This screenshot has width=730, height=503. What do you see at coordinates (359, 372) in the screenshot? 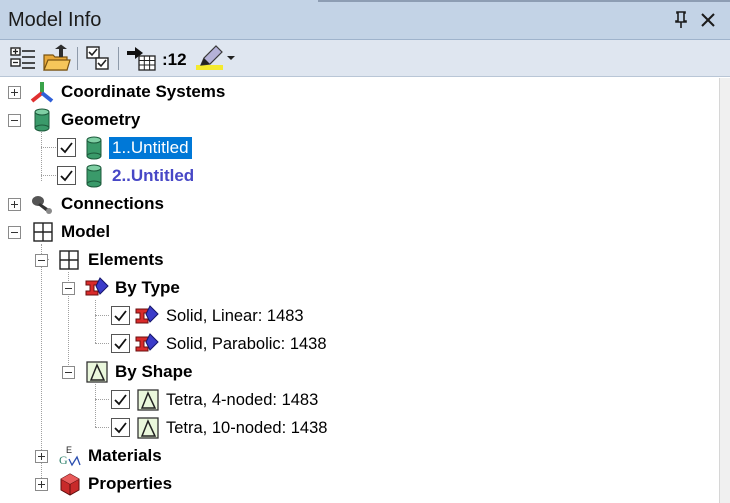
I see `tree-item-by-shape: By Shape` at bounding box center [359, 372].